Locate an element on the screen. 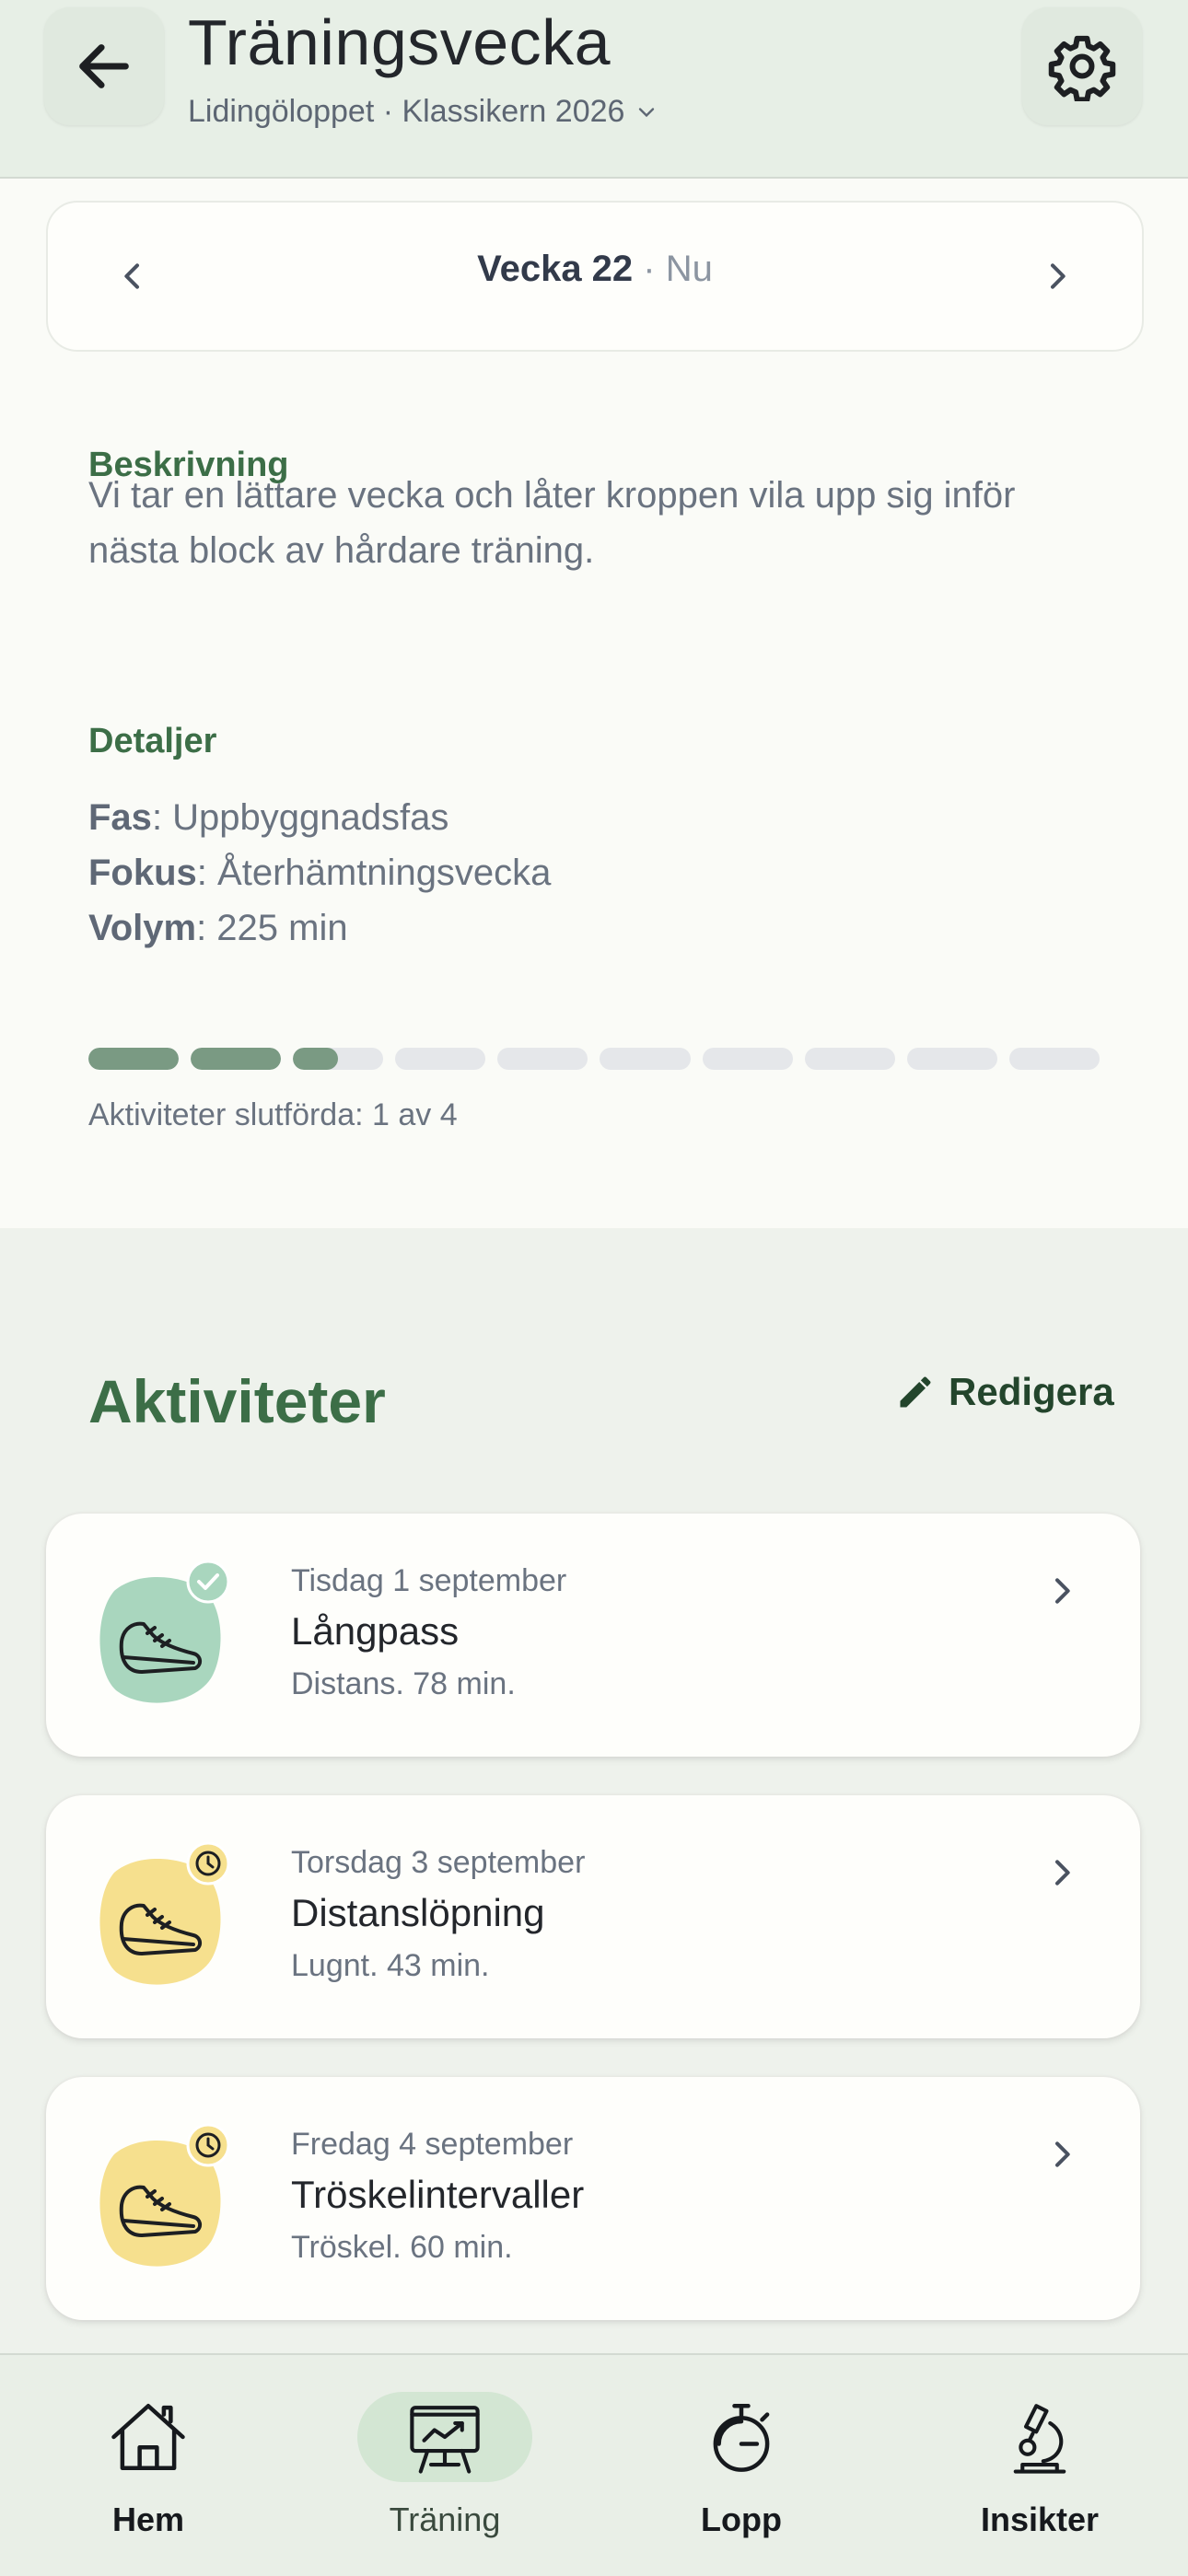 Image resolution: width=1188 pixels, height=2576 pixels. nav-item-traning: Träning is located at coordinates (445, 2465).